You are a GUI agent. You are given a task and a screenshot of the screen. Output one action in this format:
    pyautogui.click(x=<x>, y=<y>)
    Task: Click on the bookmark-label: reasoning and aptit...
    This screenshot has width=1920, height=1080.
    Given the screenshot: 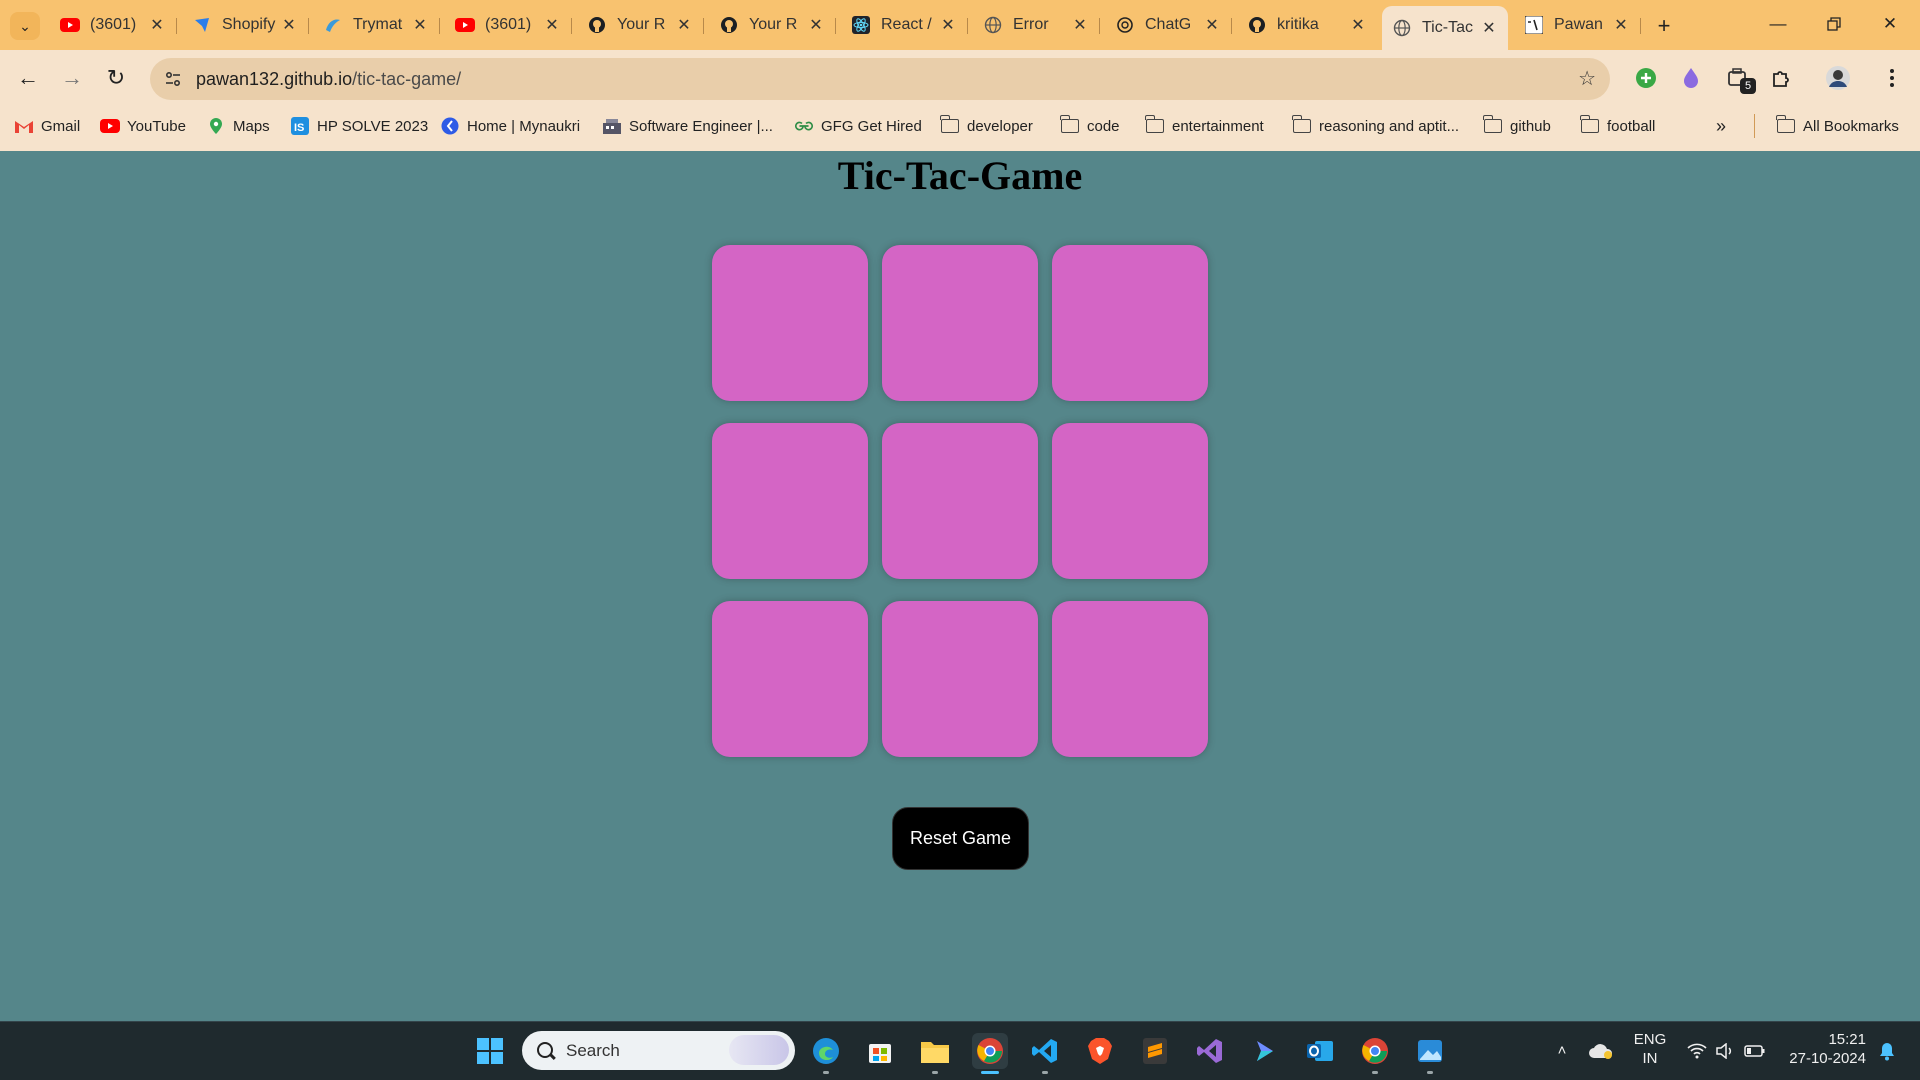 What is the action you would take?
    pyautogui.click(x=1389, y=126)
    